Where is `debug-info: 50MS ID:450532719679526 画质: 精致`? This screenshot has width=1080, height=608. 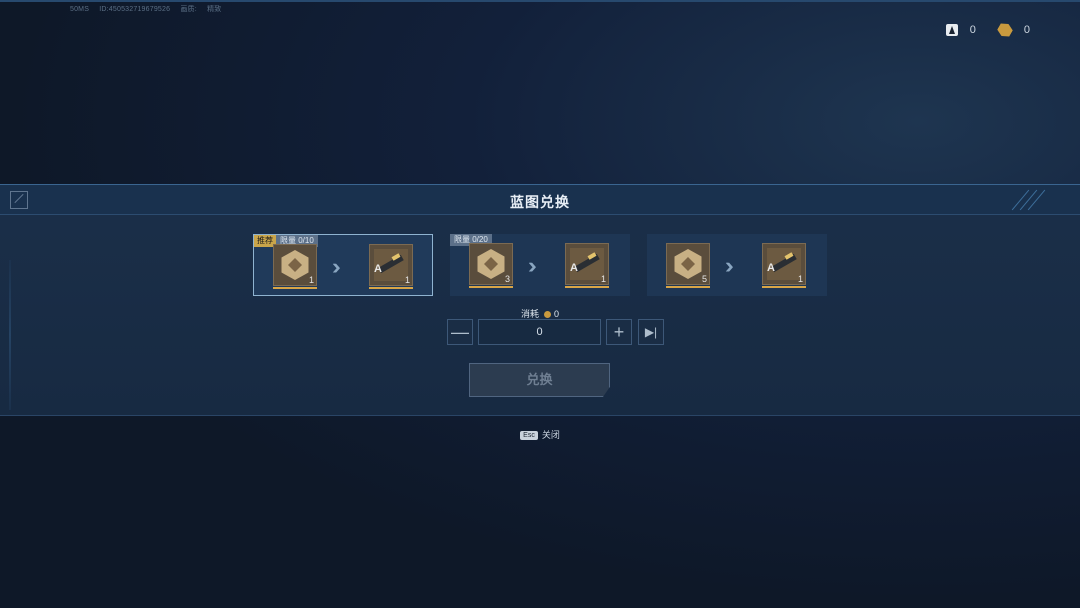 debug-info: 50MS ID:450532719679526 画质: 精致 is located at coordinates (149, 9).